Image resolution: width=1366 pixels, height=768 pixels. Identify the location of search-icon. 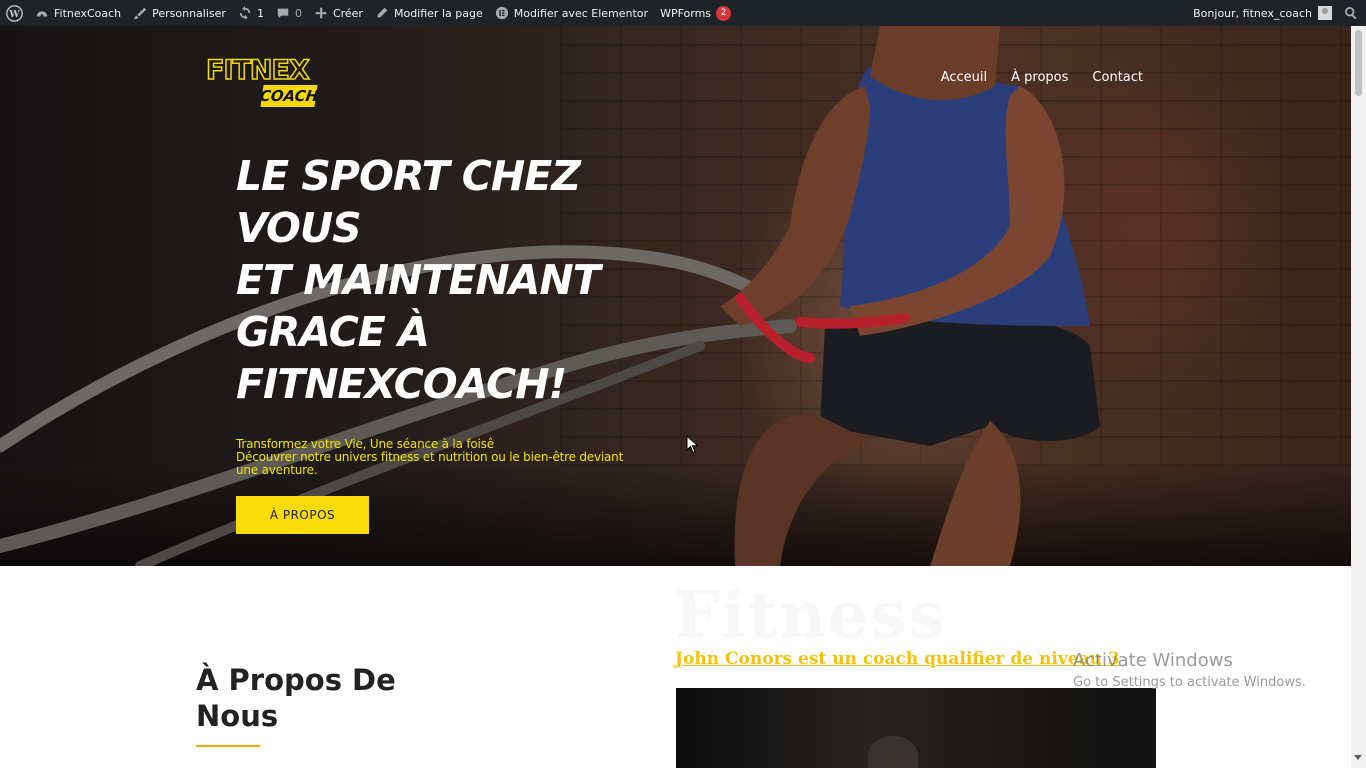
(1351, 13).